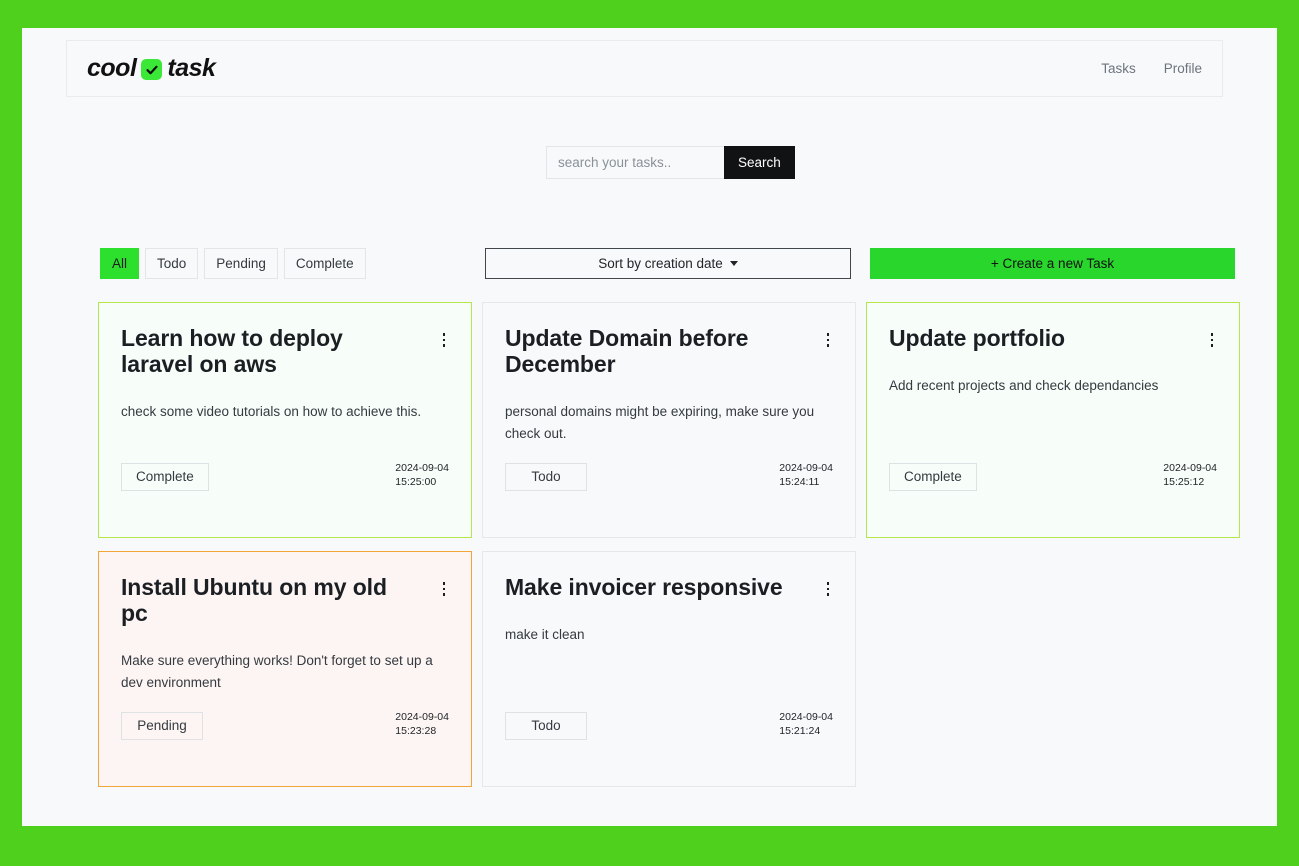 This screenshot has width=1299, height=866. Describe the element at coordinates (120, 263) in the screenshot. I see `filter-all: All` at that location.